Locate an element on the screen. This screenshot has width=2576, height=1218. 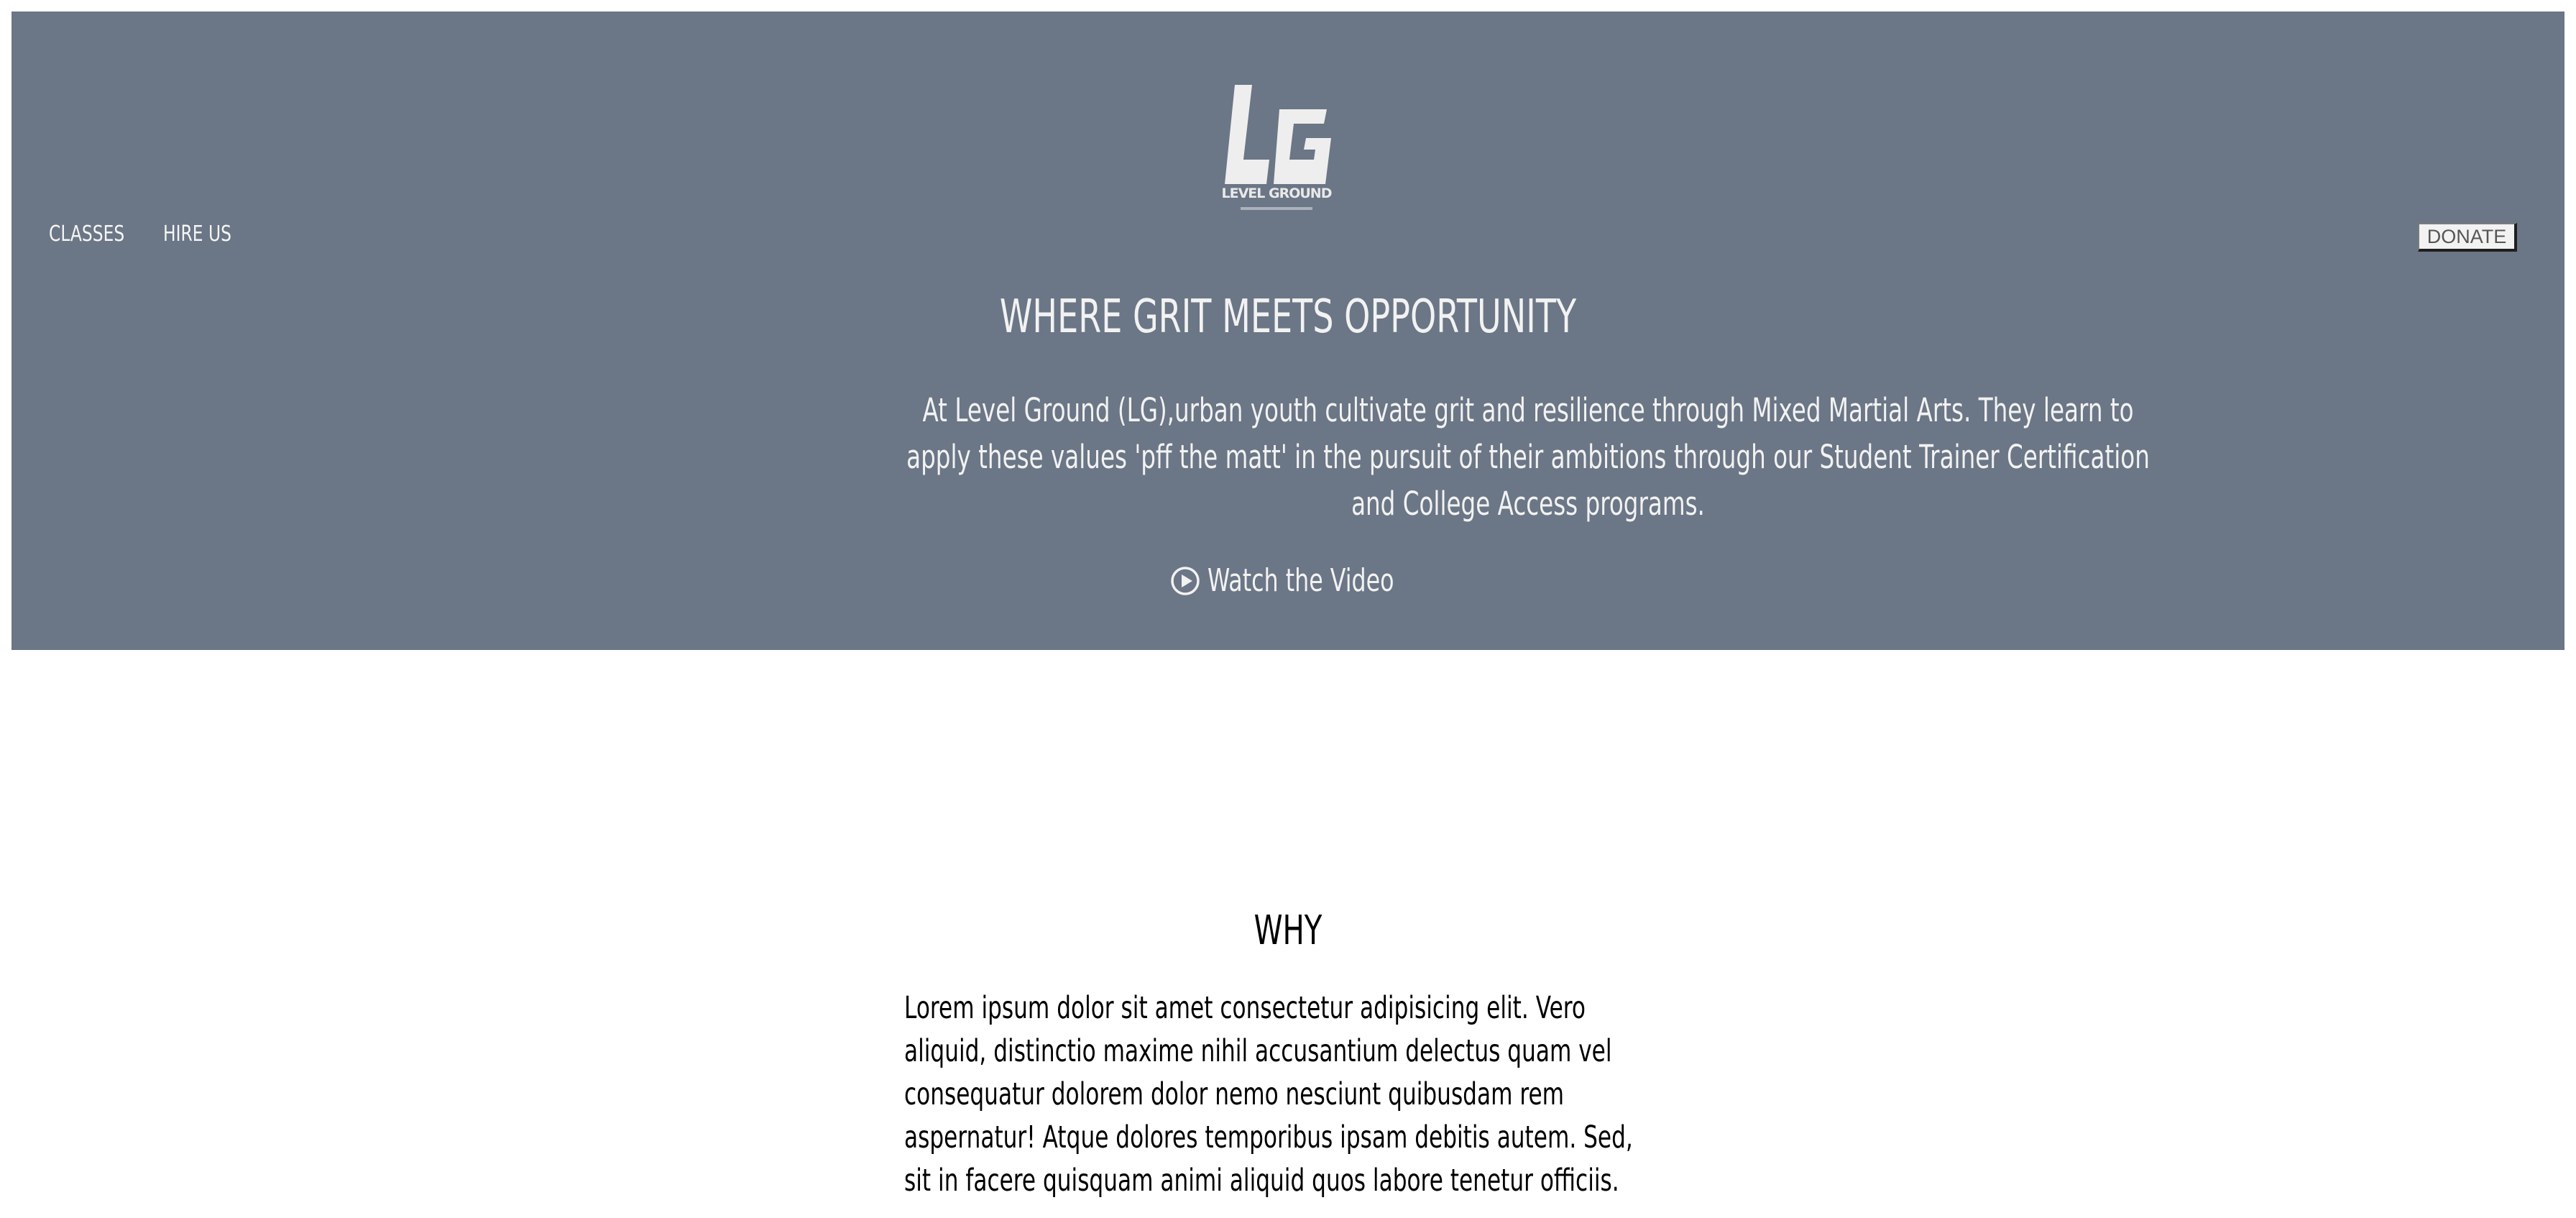
why-section-title: WHY is located at coordinates (1288, 931).